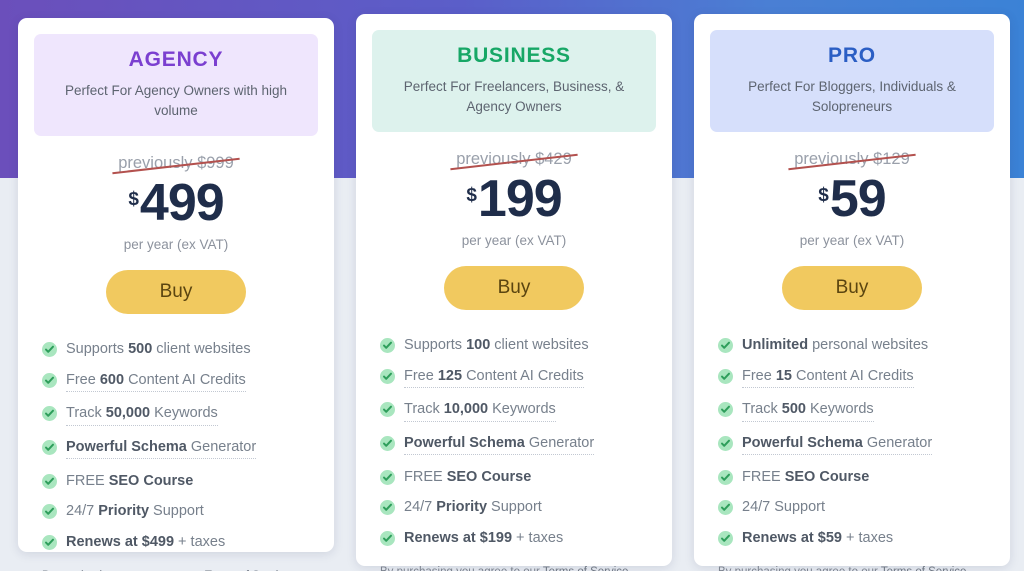  I want to click on plan-name: BUSINESS, so click(514, 55).